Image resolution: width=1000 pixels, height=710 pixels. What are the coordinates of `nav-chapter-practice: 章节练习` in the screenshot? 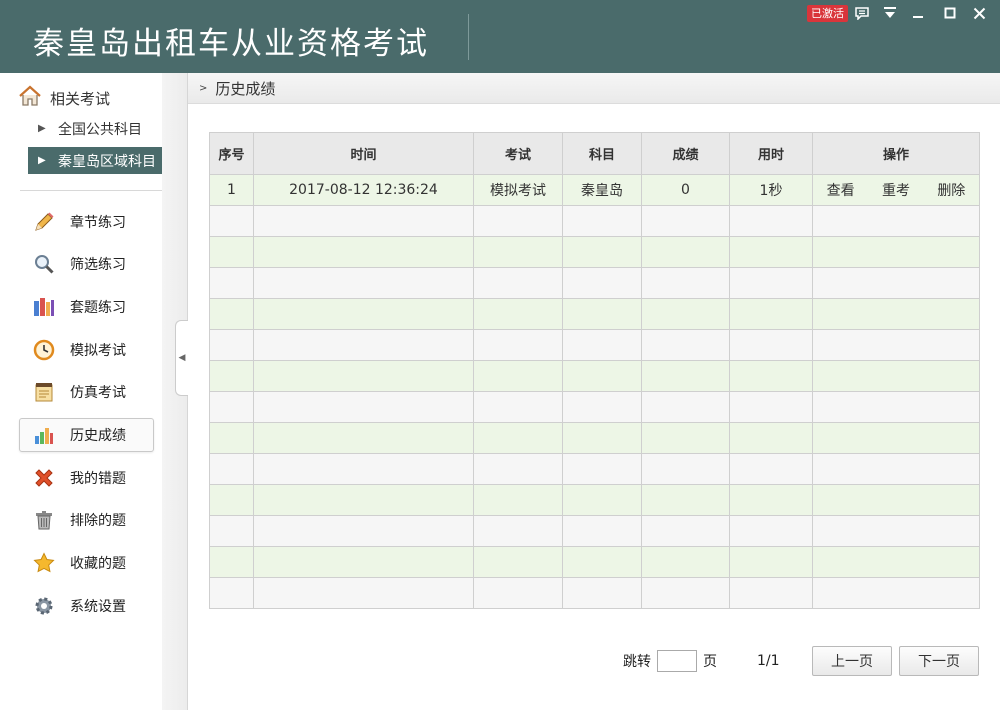 It's located at (86, 222).